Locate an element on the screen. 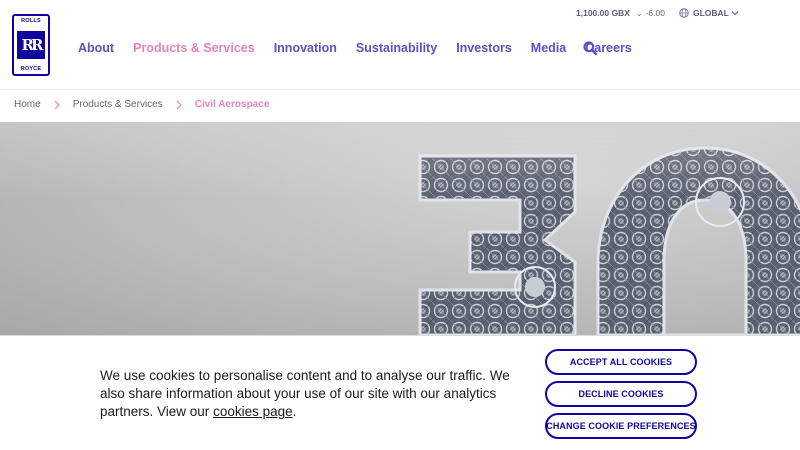 The image size is (800, 450). globe-icon is located at coordinates (684, 13).